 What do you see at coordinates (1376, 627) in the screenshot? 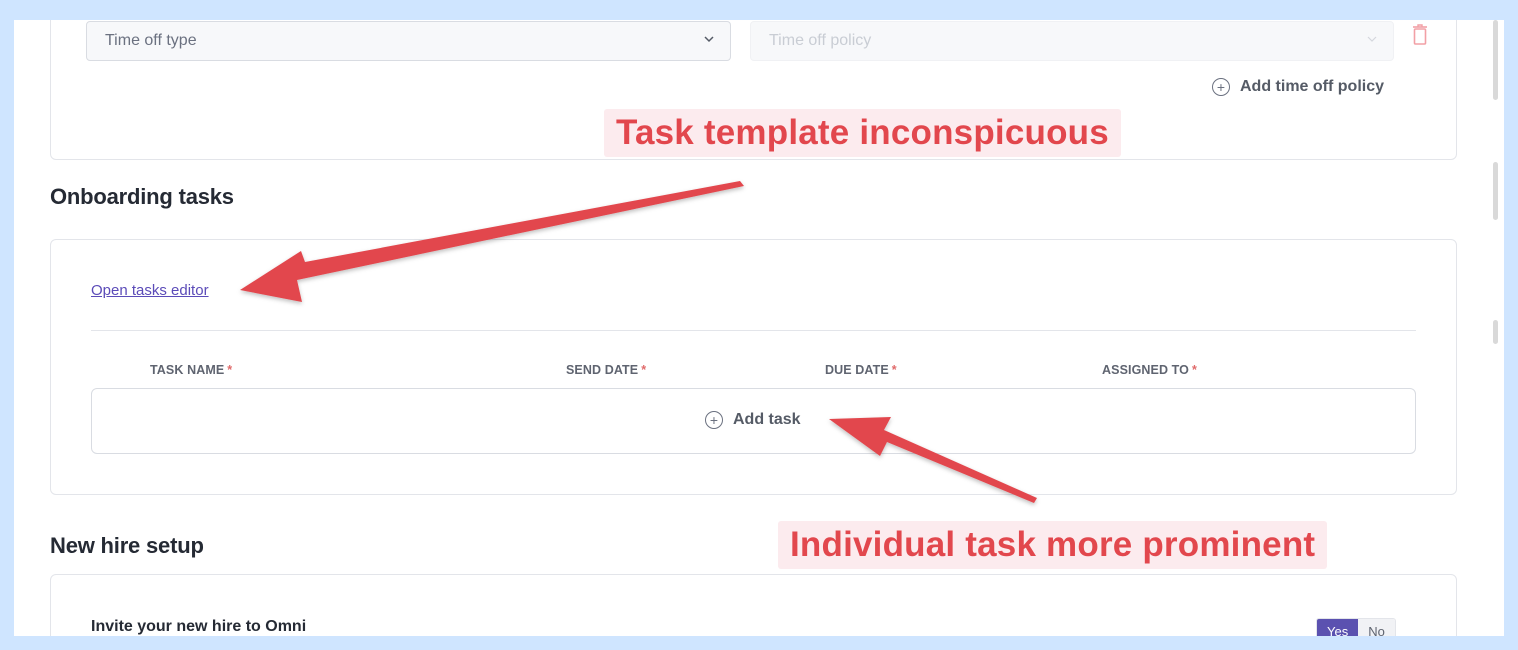
I see `toggle-no: No` at bounding box center [1376, 627].